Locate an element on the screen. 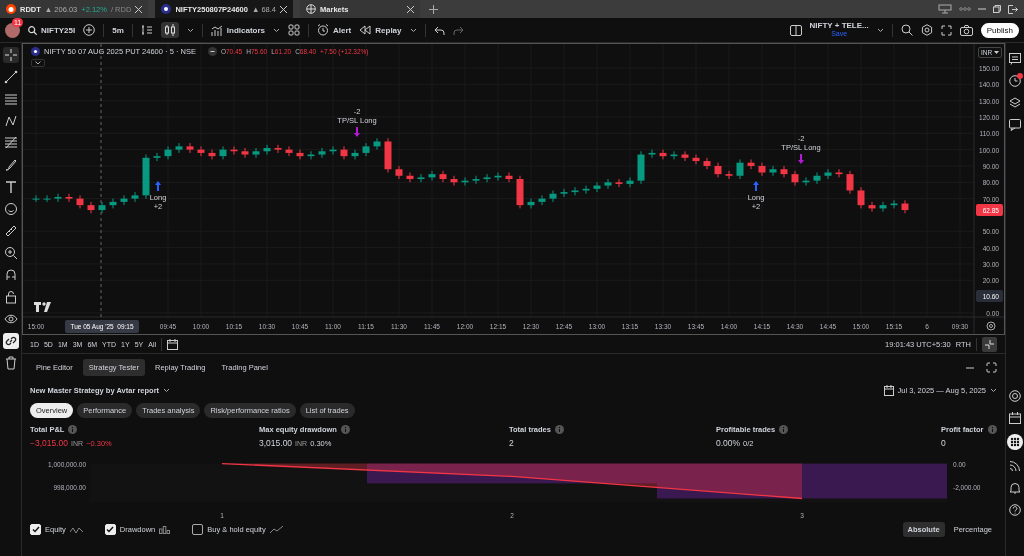  chat-icon is located at coordinates (1015, 59).